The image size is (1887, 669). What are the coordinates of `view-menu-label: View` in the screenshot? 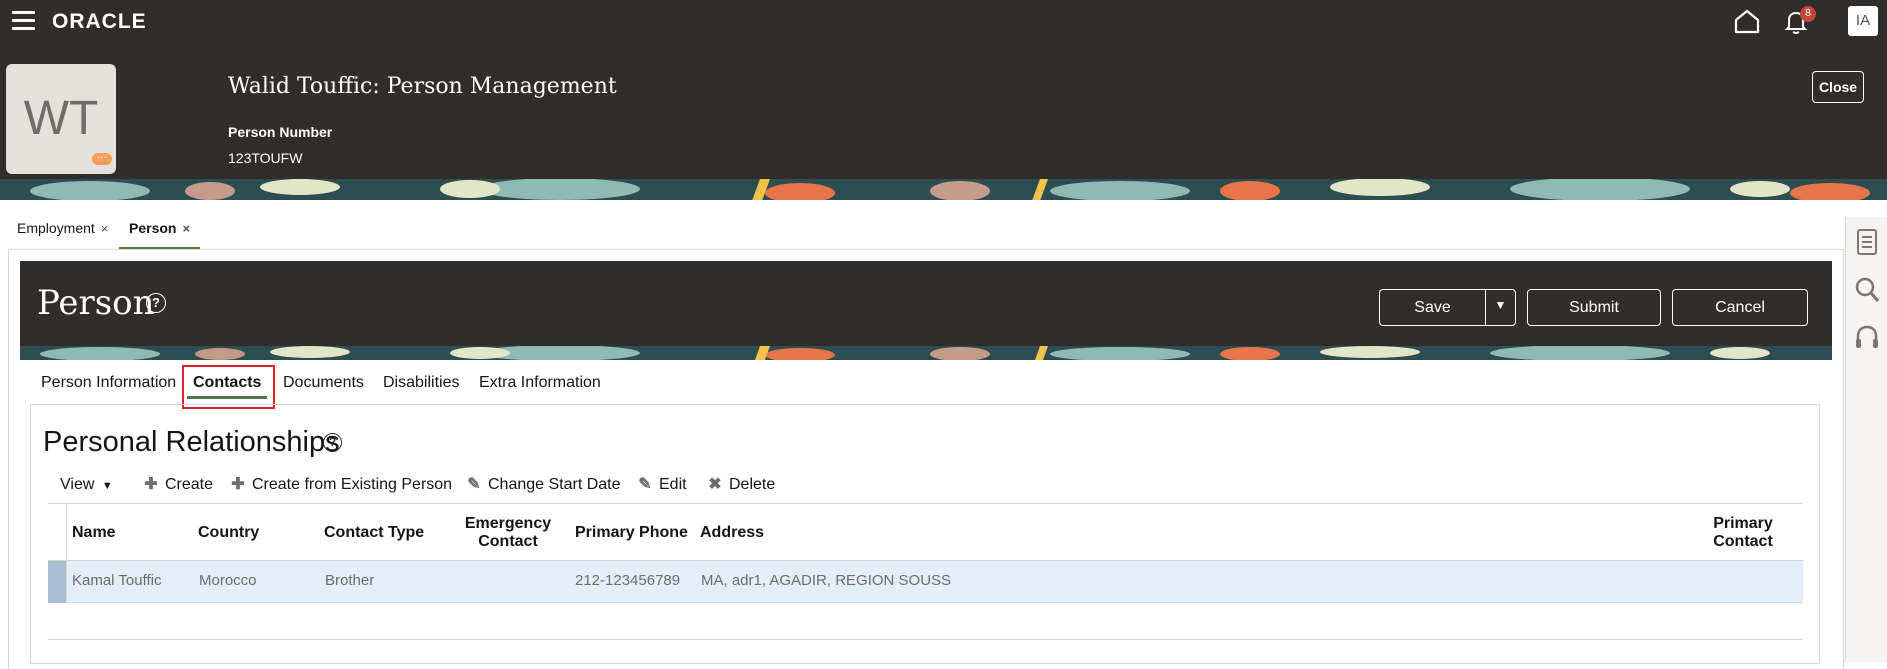 It's located at (77, 484).